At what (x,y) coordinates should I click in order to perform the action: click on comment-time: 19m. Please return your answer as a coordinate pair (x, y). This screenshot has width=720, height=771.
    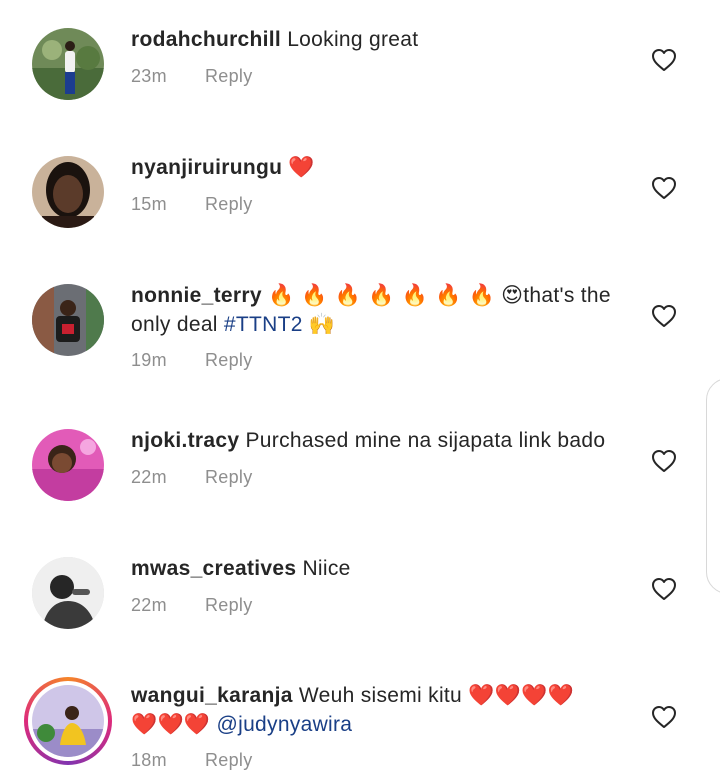
    Looking at the image, I should click on (149, 360).